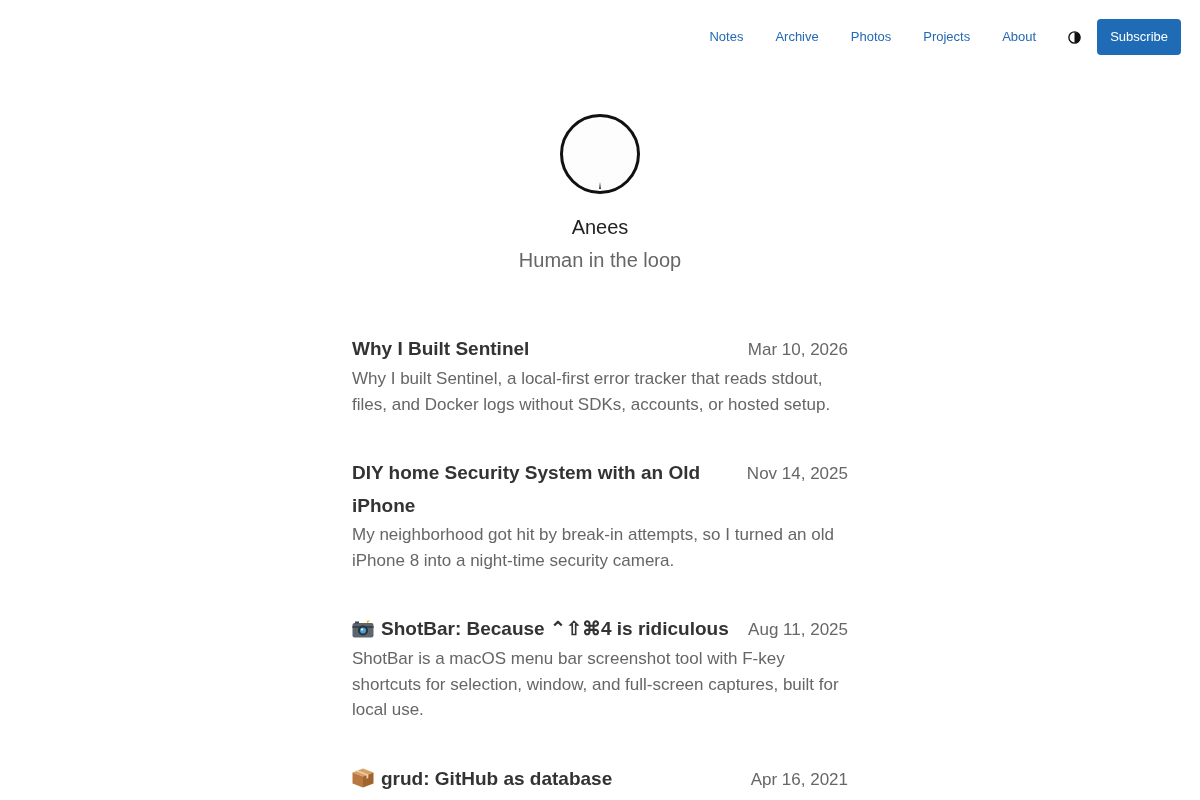  What do you see at coordinates (600, 154) in the screenshot?
I see `avatar-icon` at bounding box center [600, 154].